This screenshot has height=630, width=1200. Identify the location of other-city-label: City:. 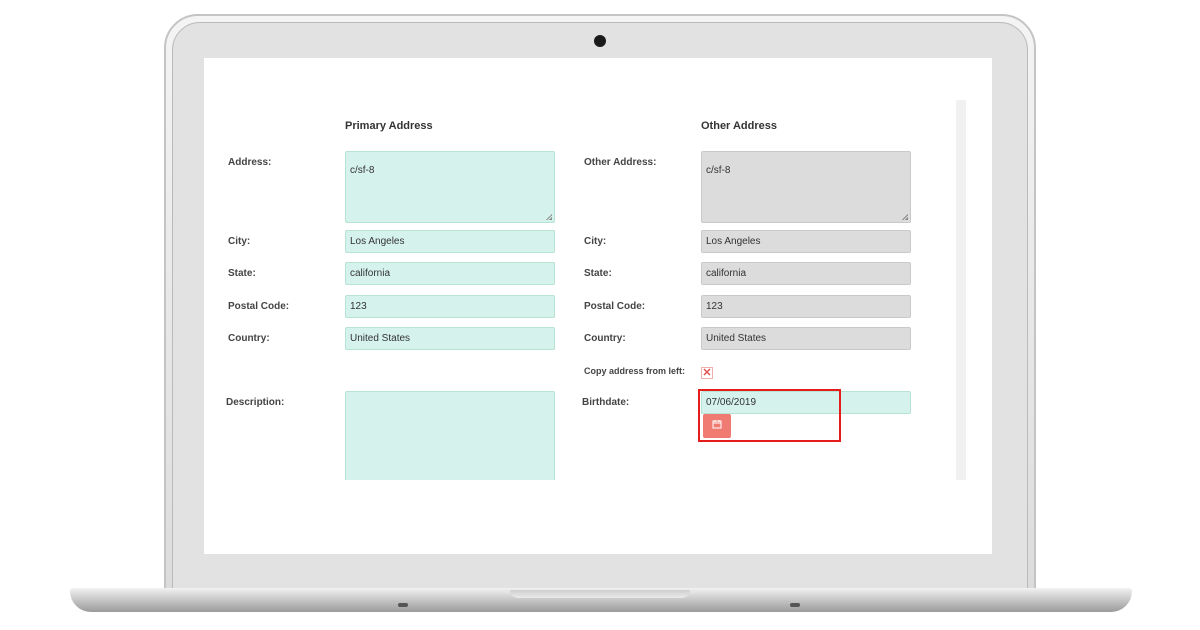
(595, 241).